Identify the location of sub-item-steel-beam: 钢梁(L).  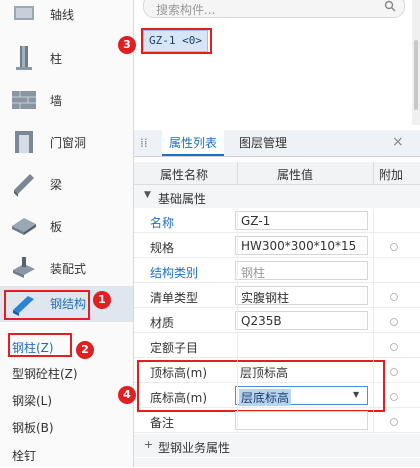
(66, 400).